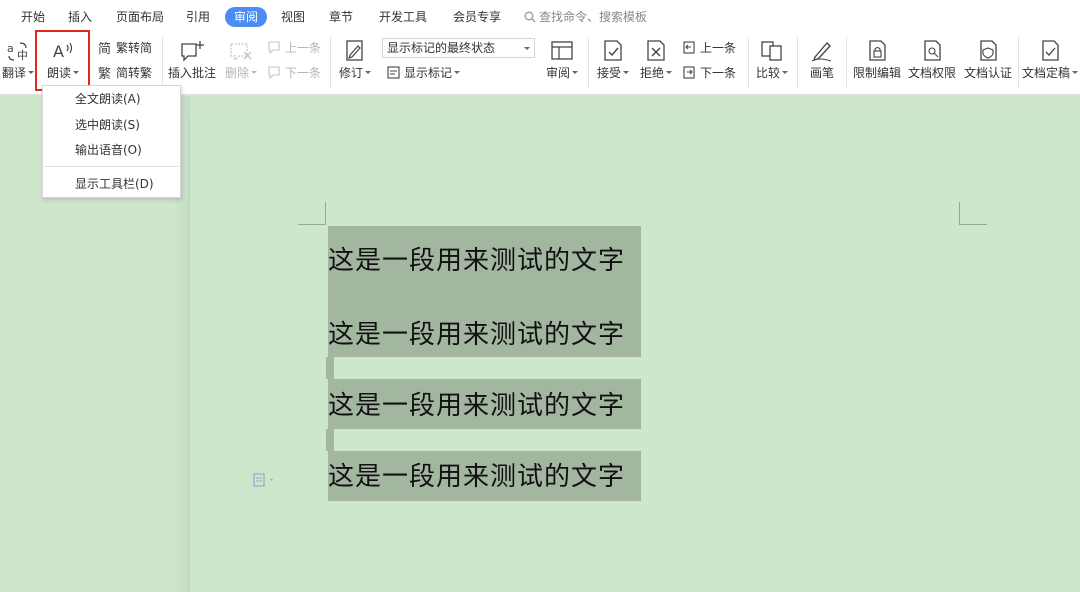 Image resolution: width=1080 pixels, height=592 pixels. Describe the element at coordinates (294, 73) in the screenshot. I see `next-comment-button: 下一条` at that location.